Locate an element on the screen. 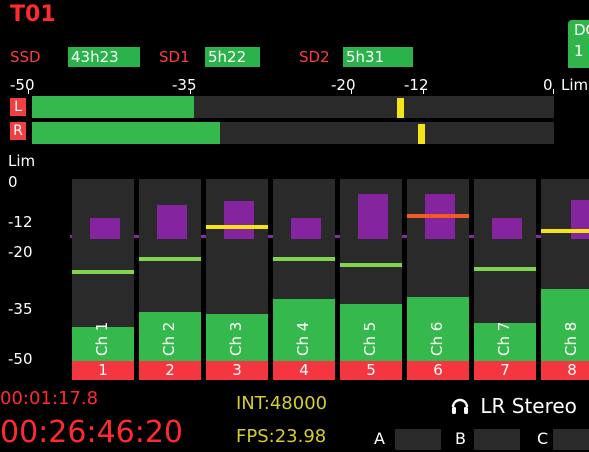 The width and height of the screenshot is (589, 452). channel-scale-header-lim: Lim is located at coordinates (22, 161).